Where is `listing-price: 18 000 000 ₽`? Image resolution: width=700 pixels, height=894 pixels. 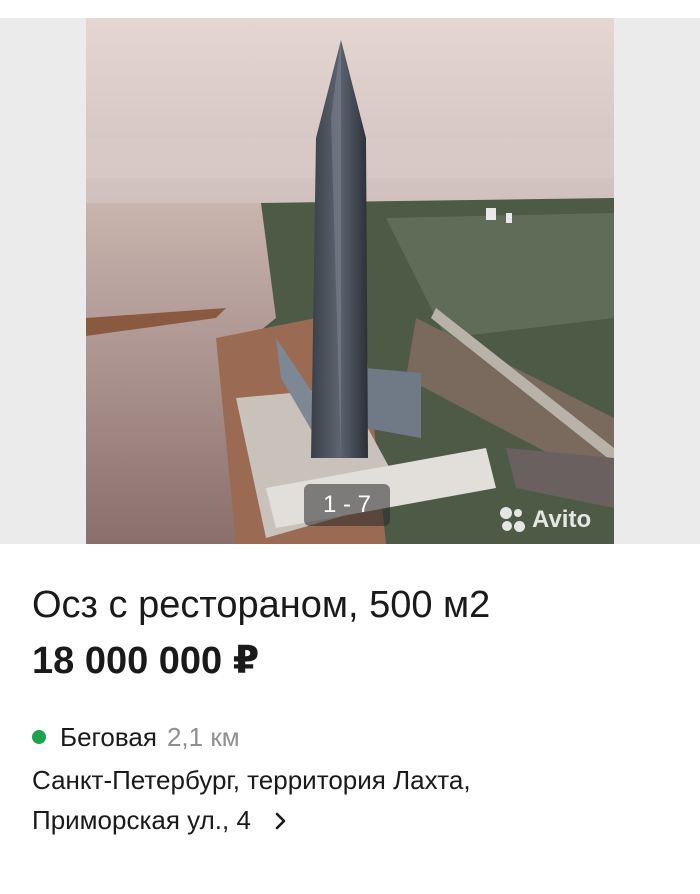
listing-price: 18 000 000 ₽ is located at coordinates (146, 661).